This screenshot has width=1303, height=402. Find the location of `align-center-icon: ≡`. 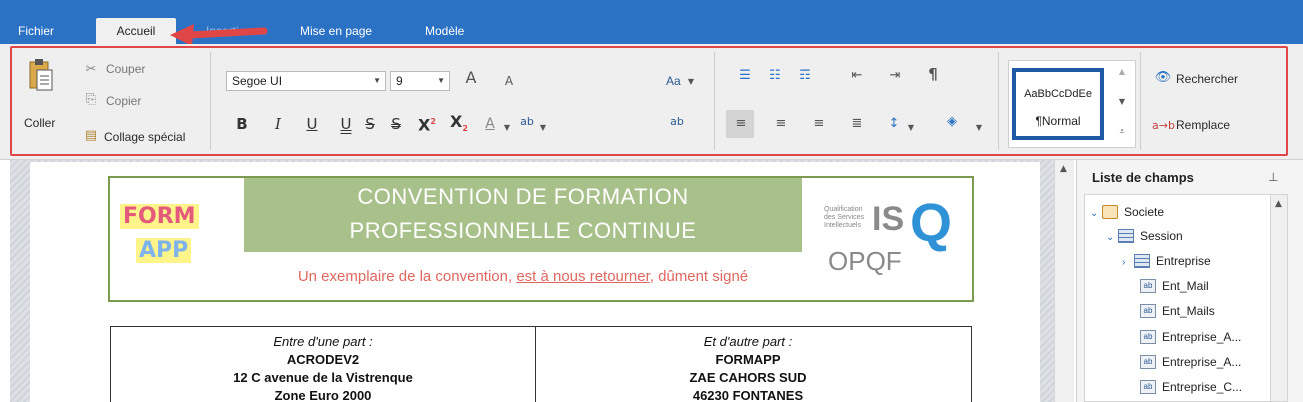

align-center-icon: ≡ is located at coordinates (781, 124).